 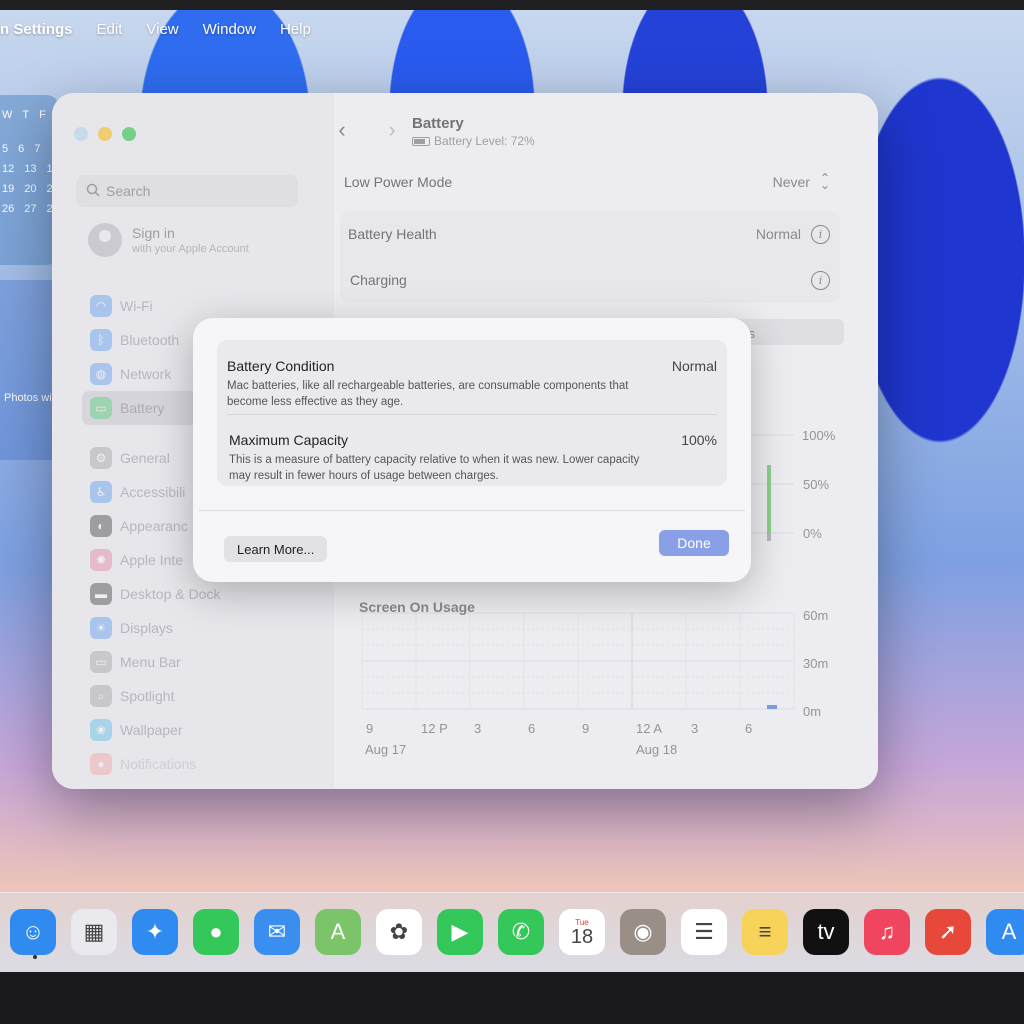 What do you see at coordinates (582, 936) in the screenshot?
I see `calendar-date-number: 18` at bounding box center [582, 936].